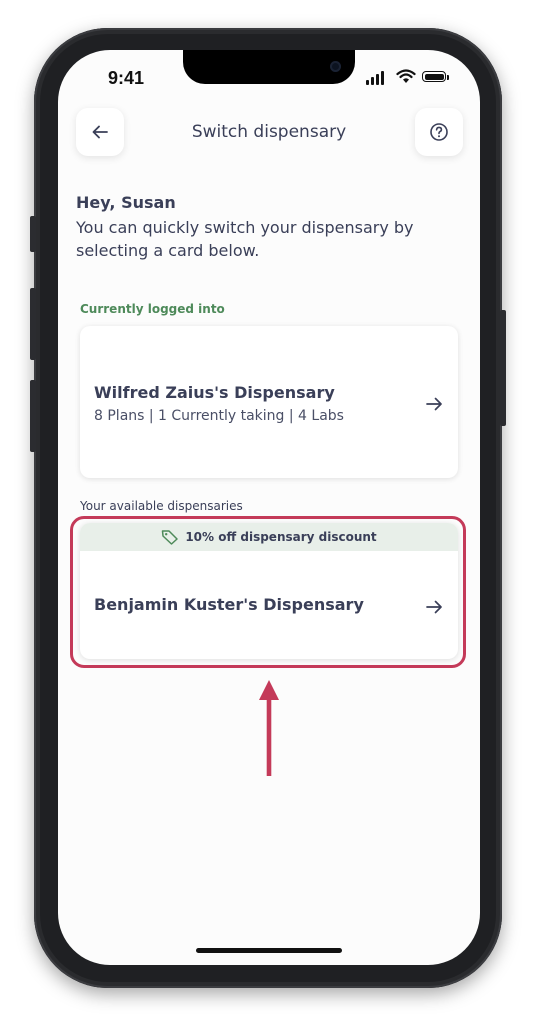 The image size is (539, 1024). I want to click on help-button, so click(439, 132).